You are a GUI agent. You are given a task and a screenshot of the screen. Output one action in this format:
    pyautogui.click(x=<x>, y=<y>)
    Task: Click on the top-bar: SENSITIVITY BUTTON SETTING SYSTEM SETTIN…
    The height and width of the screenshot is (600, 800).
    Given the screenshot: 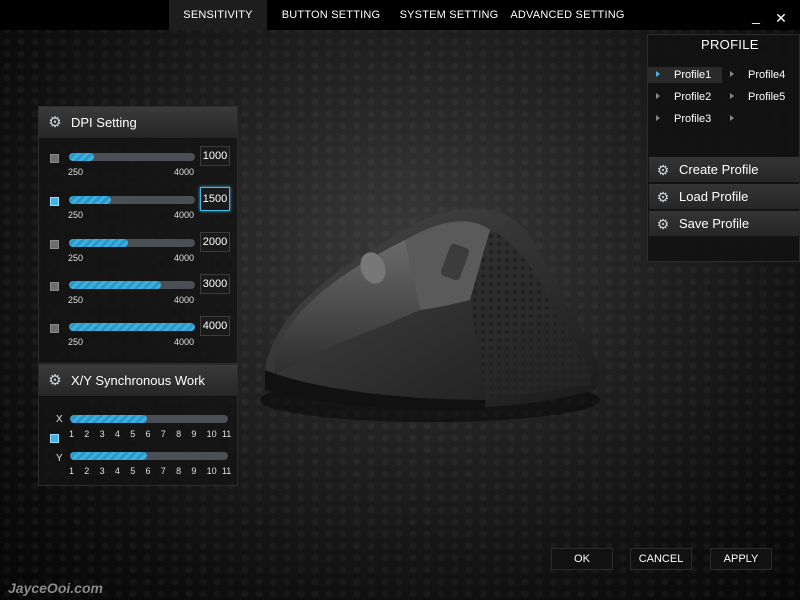 What is the action you would take?
    pyautogui.click(x=400, y=15)
    